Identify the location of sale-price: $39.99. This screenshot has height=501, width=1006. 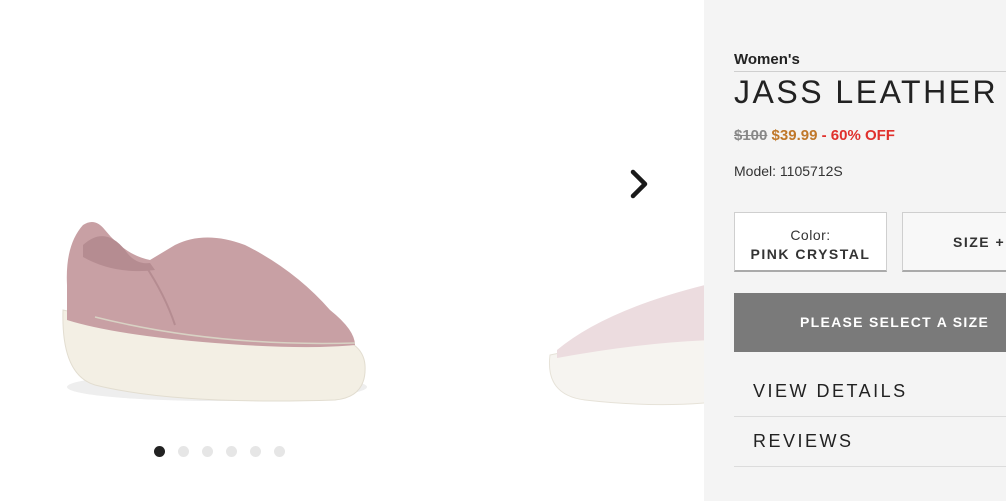
(794, 135).